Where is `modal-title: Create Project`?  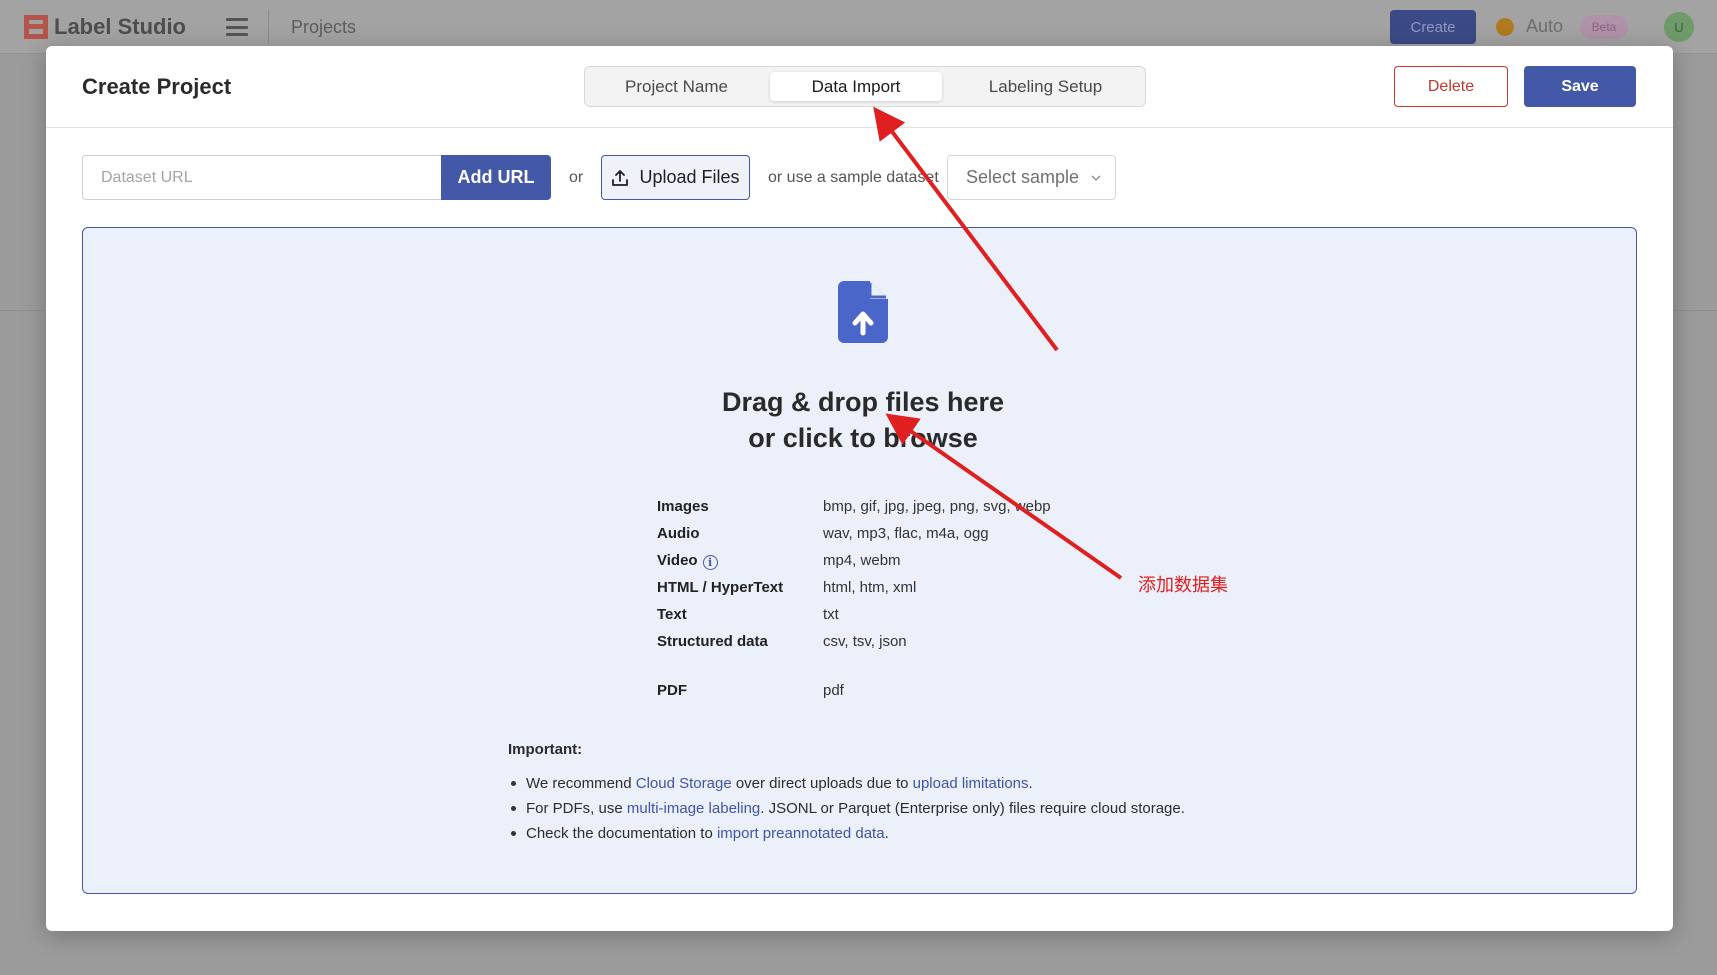
modal-title: Create Project is located at coordinates (157, 86).